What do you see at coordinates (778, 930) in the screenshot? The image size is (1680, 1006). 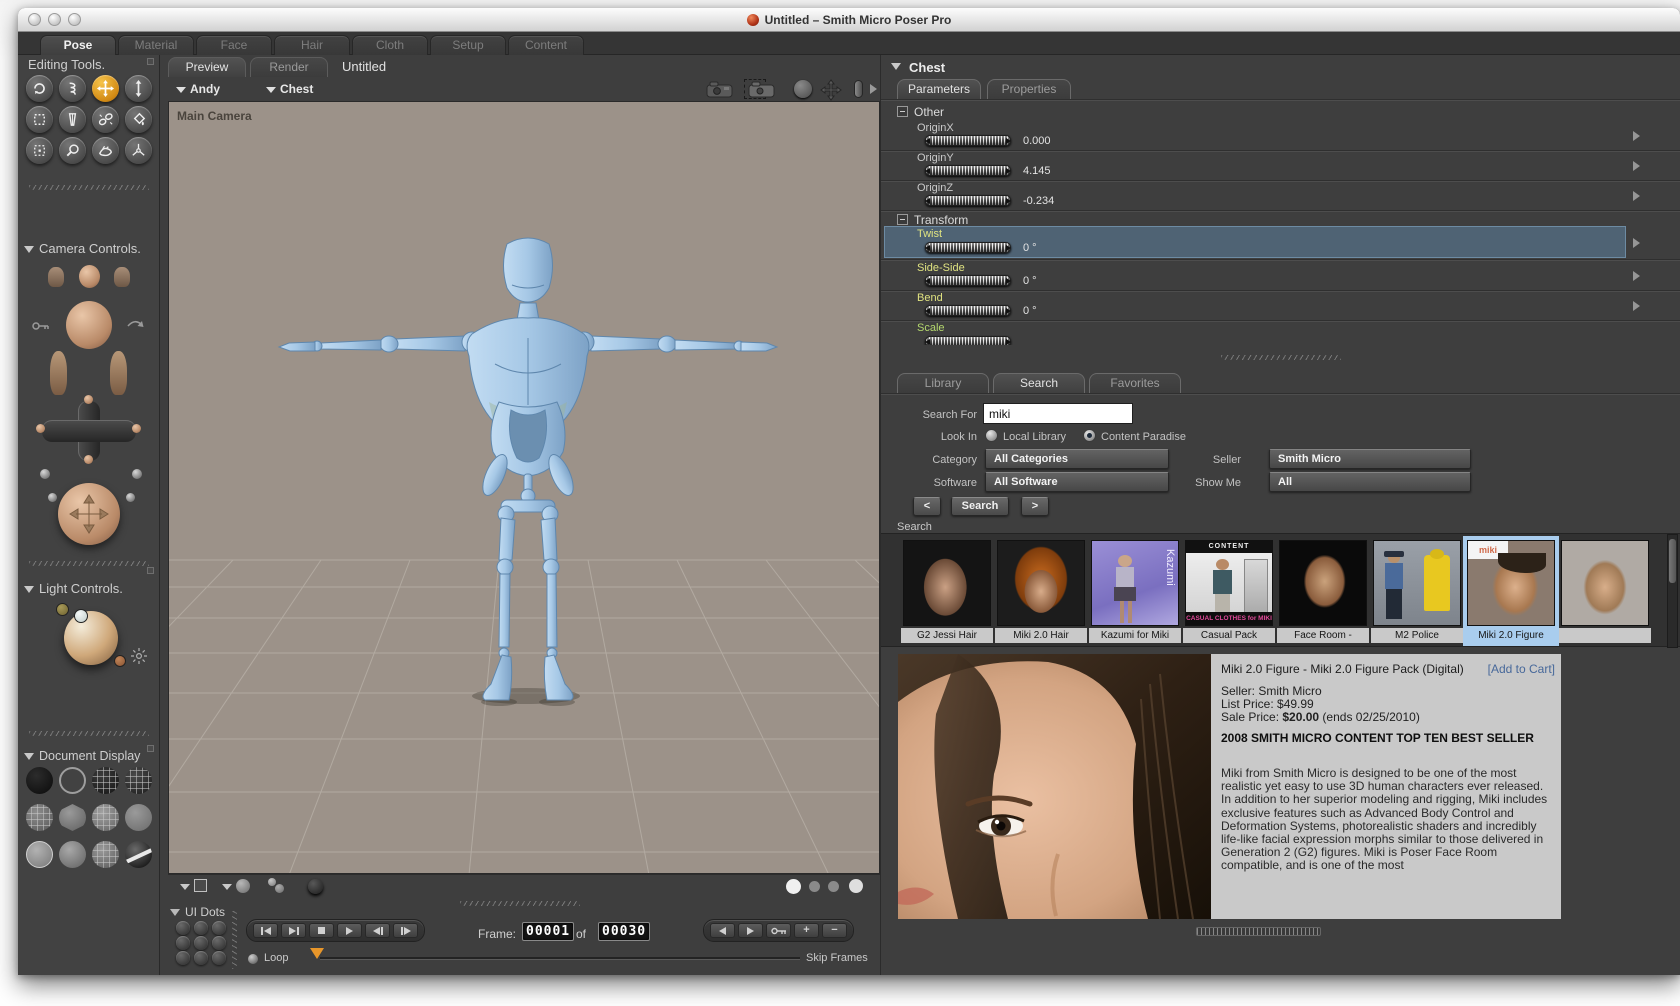 I see `edit-keyframes-button` at bounding box center [778, 930].